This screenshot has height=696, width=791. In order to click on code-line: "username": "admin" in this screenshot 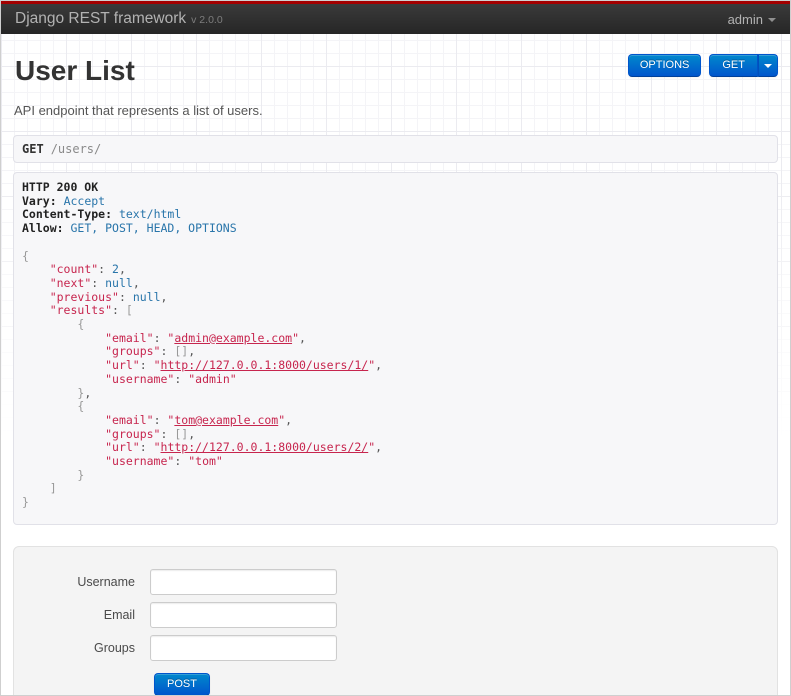, I will do `click(395, 379)`.